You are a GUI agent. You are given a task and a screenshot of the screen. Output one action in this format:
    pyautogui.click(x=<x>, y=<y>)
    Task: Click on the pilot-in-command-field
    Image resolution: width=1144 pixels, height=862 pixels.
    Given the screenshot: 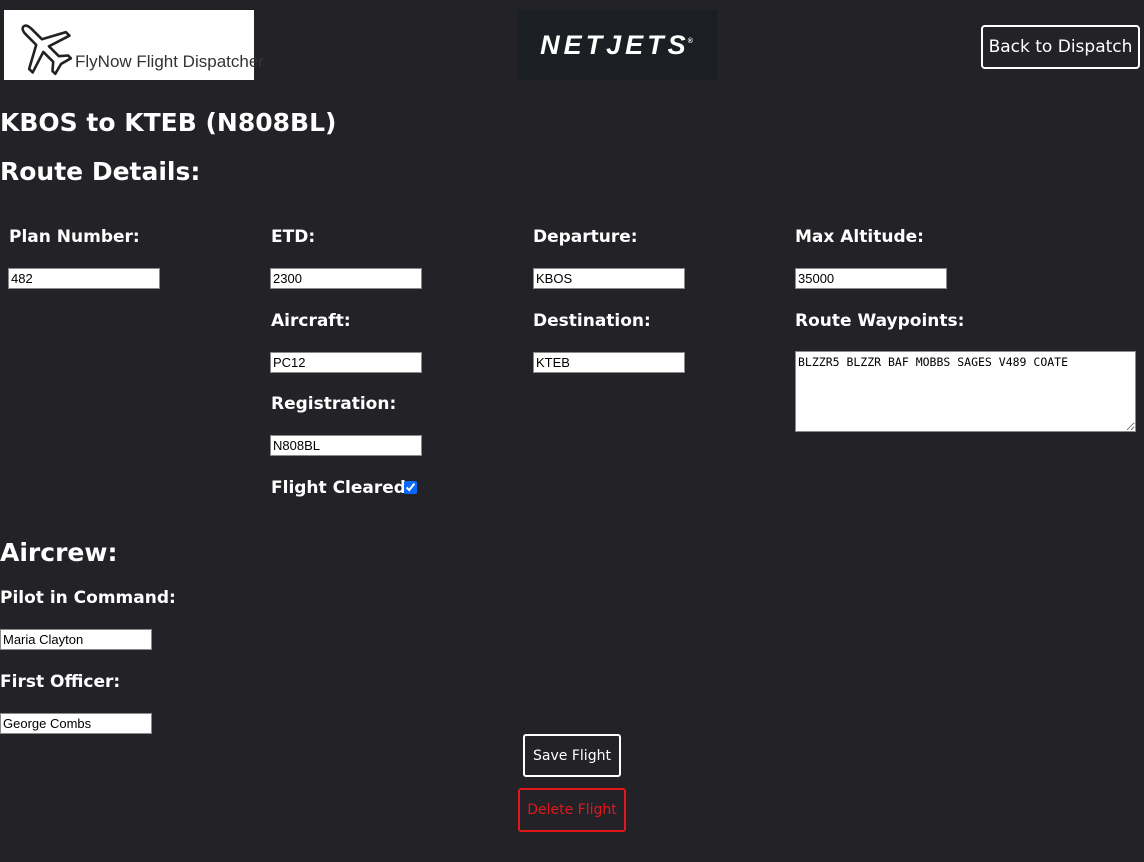 What is the action you would take?
    pyautogui.click(x=76, y=639)
    